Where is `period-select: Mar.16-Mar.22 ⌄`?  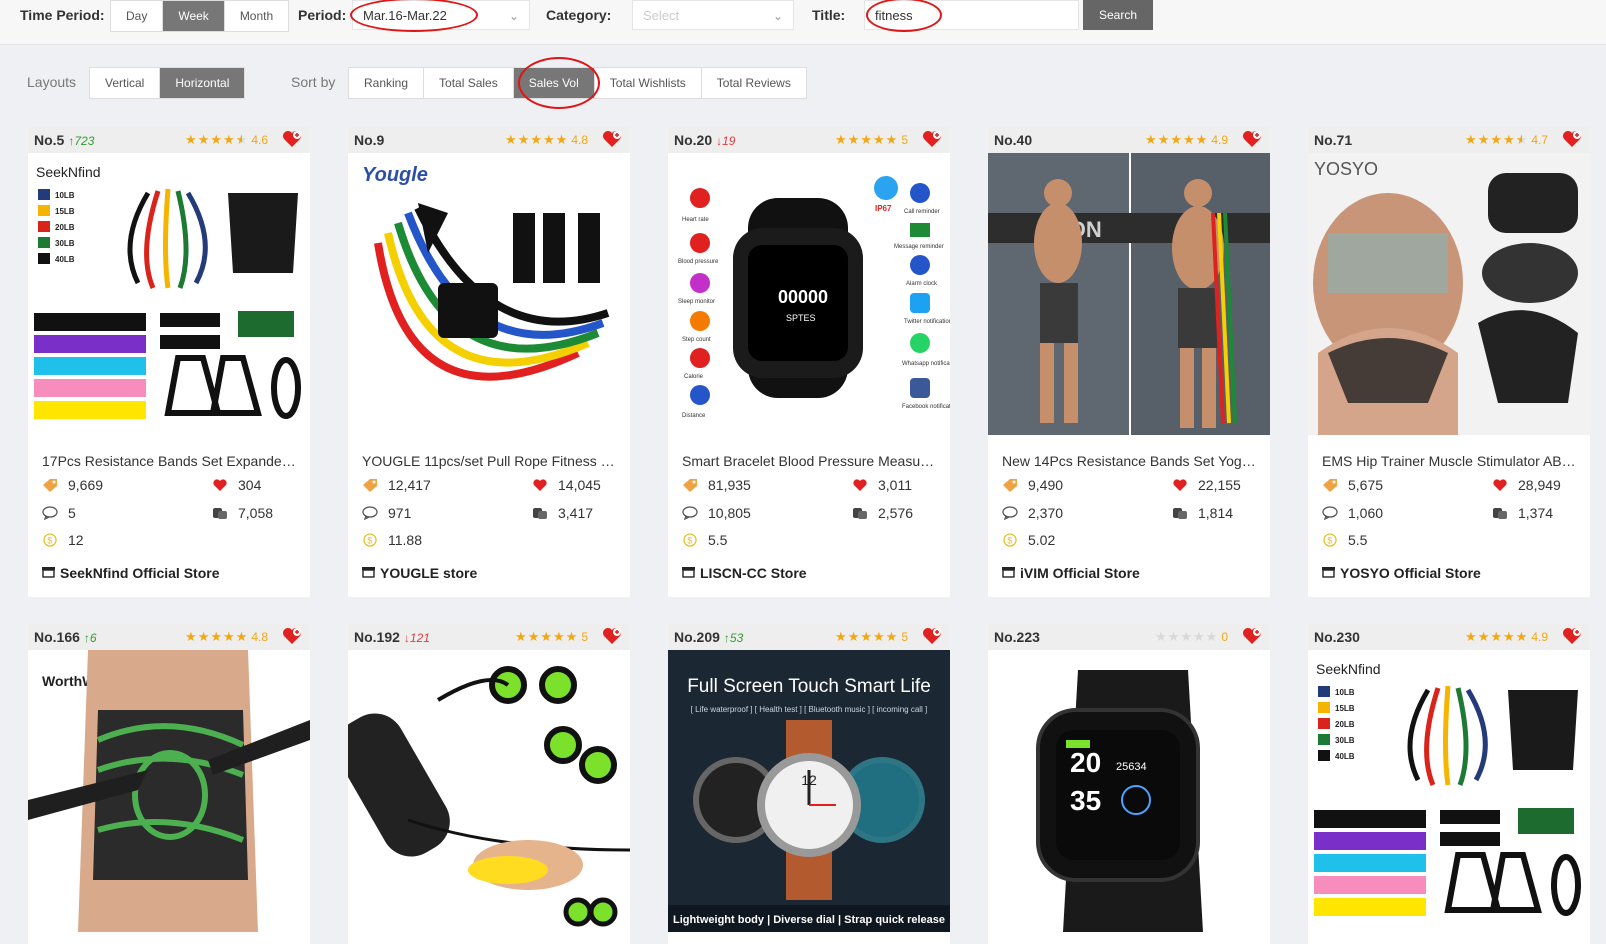 period-select: Mar.16-Mar.22 ⌄ is located at coordinates (441, 15).